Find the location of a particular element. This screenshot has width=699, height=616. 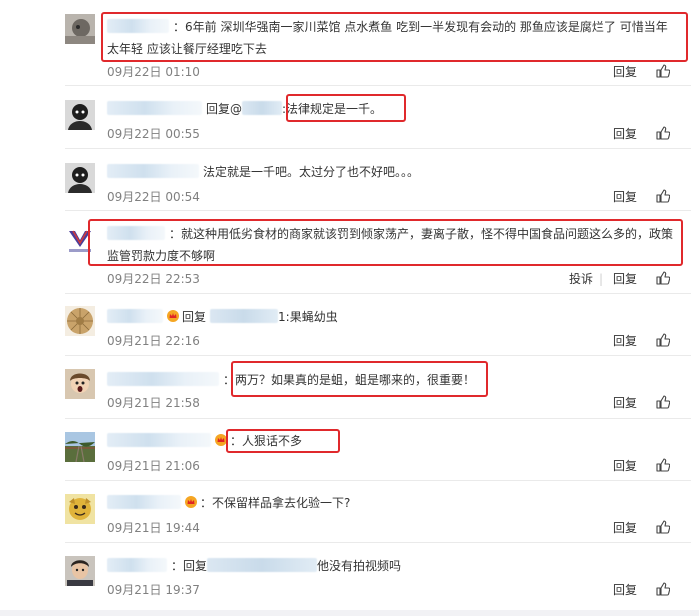

timestamp: 09月21日 21:06 is located at coordinates (153, 466).